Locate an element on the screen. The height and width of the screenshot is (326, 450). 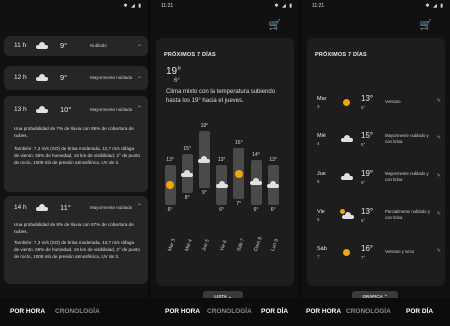
day-date: 5 is located at coordinates (318, 181).